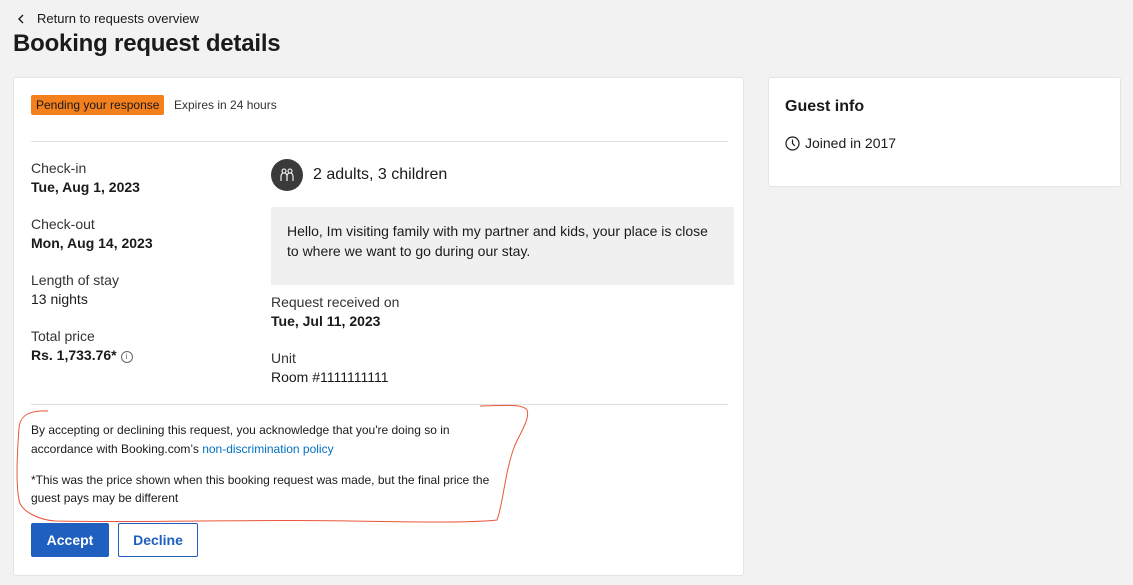 The width and height of the screenshot is (1133, 585). What do you see at coordinates (63, 336) in the screenshot?
I see `price-label: Total price` at bounding box center [63, 336].